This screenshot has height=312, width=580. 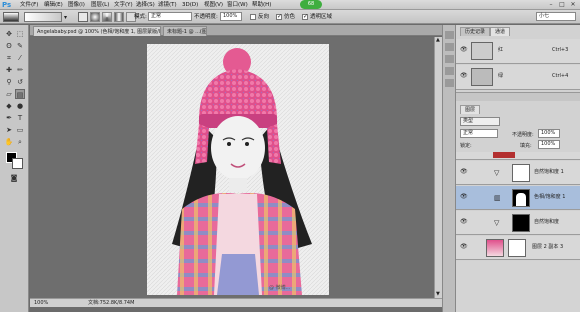 I want to click on brush-tool-icon: ✏, so click(x=20, y=70).